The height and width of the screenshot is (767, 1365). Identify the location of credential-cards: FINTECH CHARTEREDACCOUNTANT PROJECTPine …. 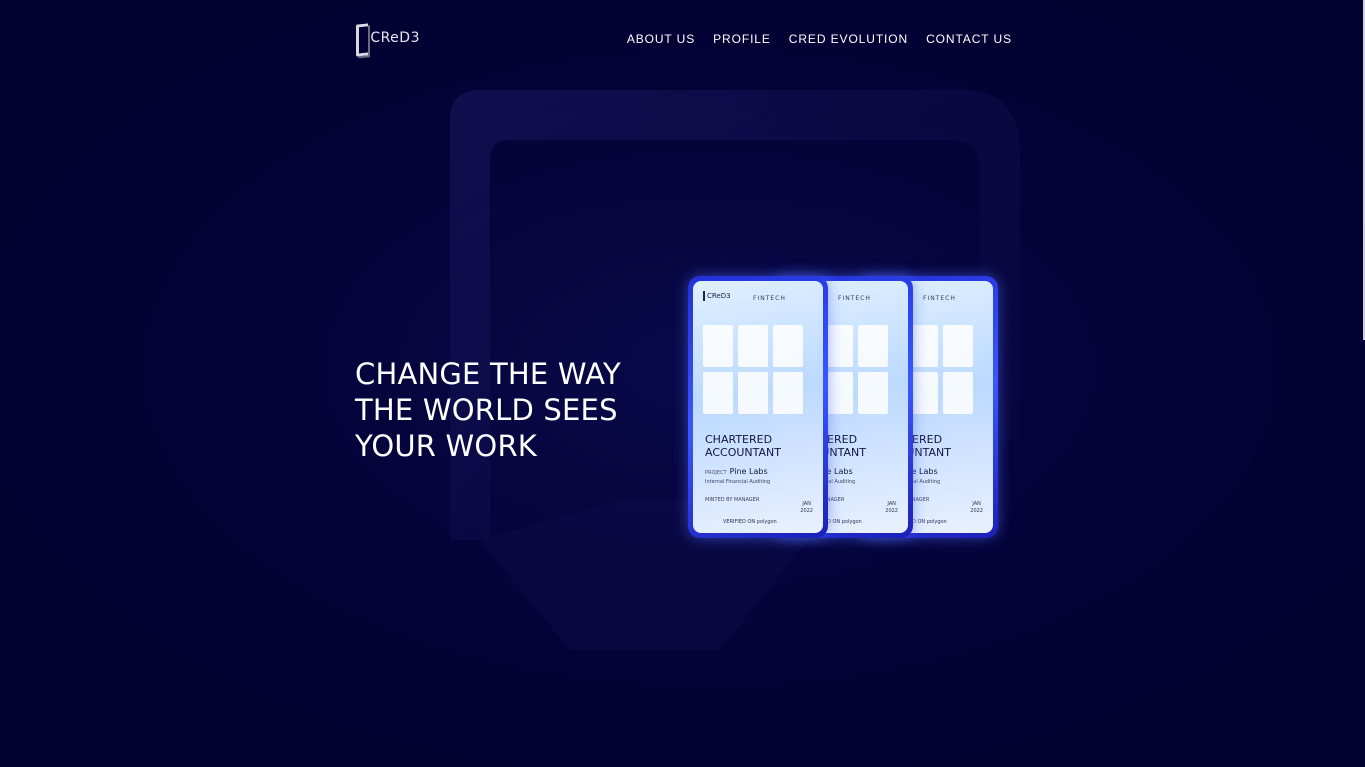
(845, 410).